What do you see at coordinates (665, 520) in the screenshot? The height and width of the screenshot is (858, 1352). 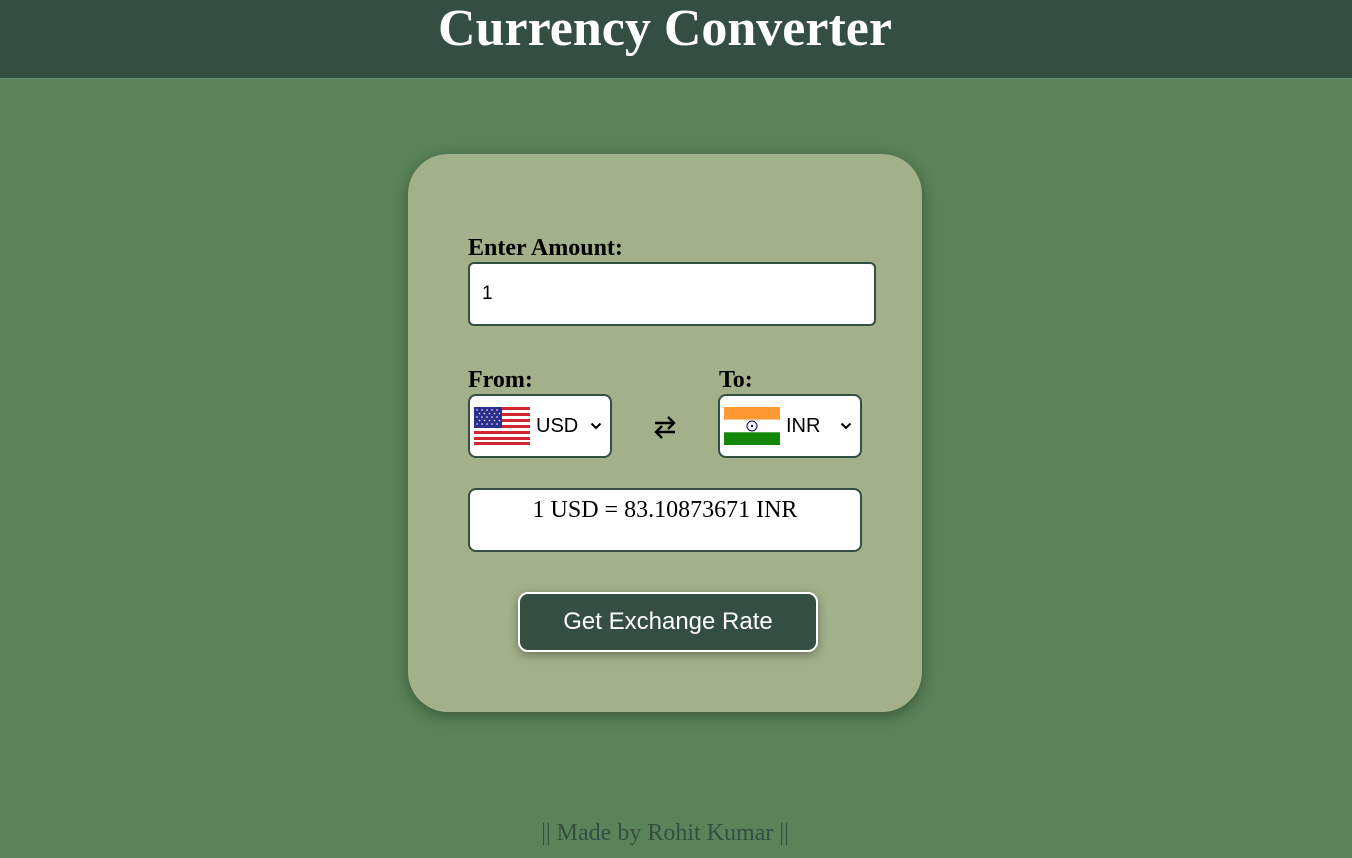 I see `exchange-rate-result: 1 USD = 83.10873671 INR` at bounding box center [665, 520].